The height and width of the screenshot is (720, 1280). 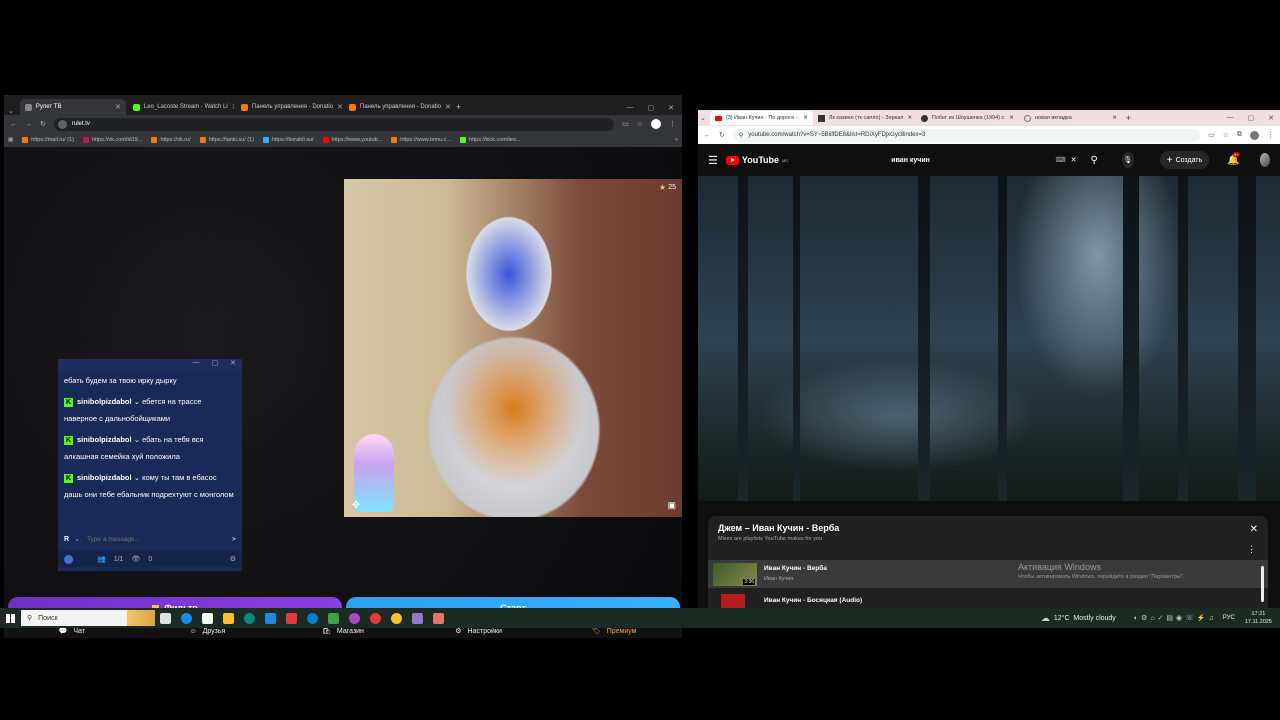 What do you see at coordinates (288, 140) in the screenshot?
I see `bookmark-item: https://korabli.su/` at bounding box center [288, 140].